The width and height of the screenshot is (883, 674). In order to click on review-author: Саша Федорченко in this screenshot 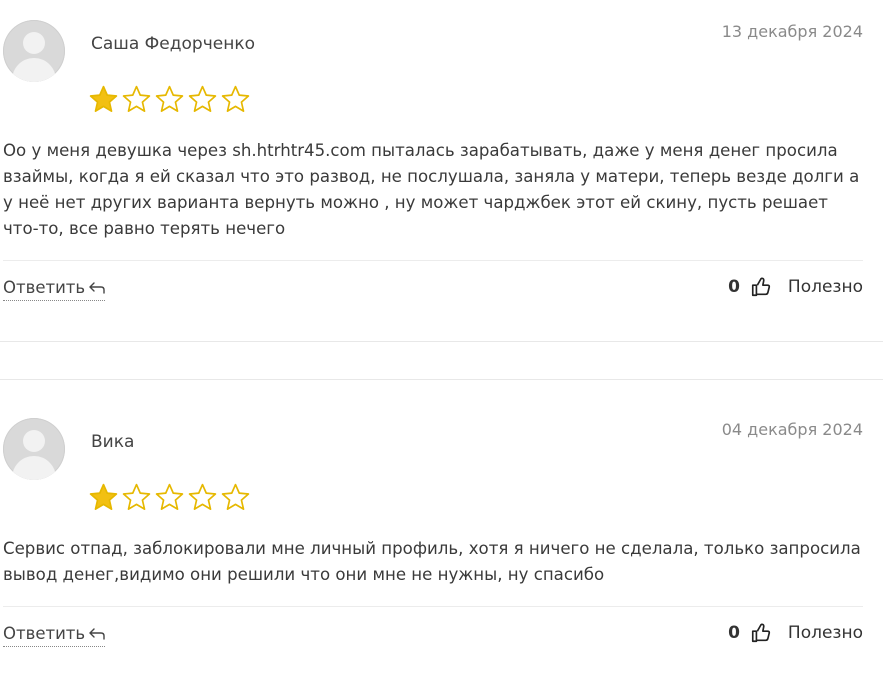, I will do `click(173, 44)`.